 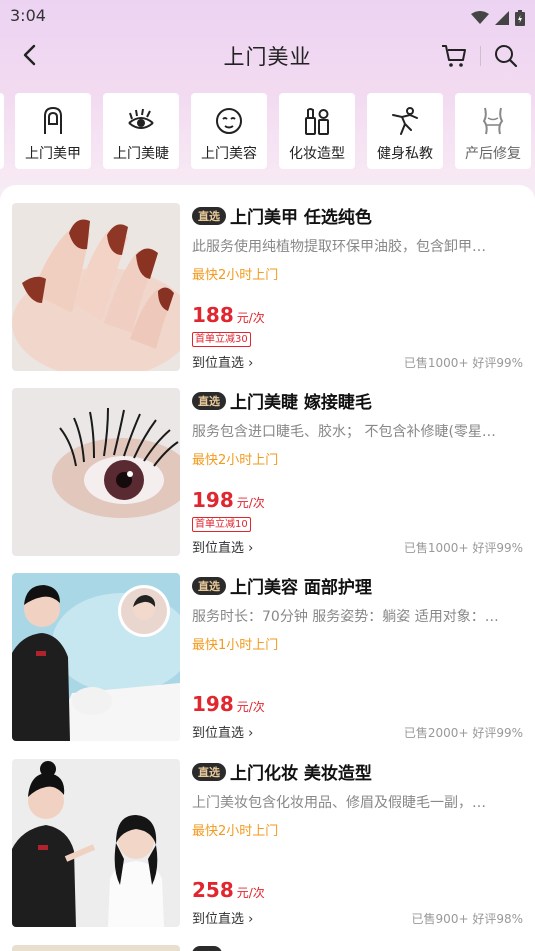 I want to click on cart-icon, so click(x=454, y=56).